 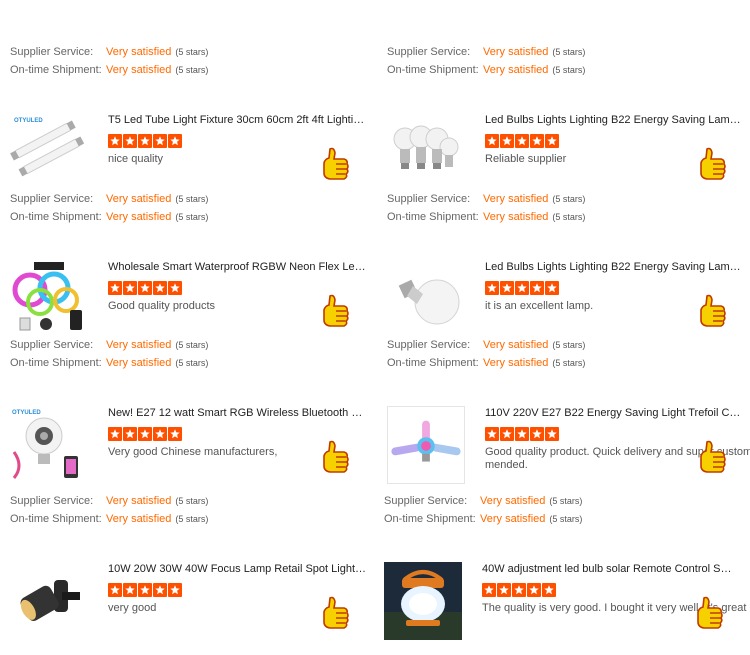 I want to click on led-tube-icon: OTYULED, so click(x=49, y=152).